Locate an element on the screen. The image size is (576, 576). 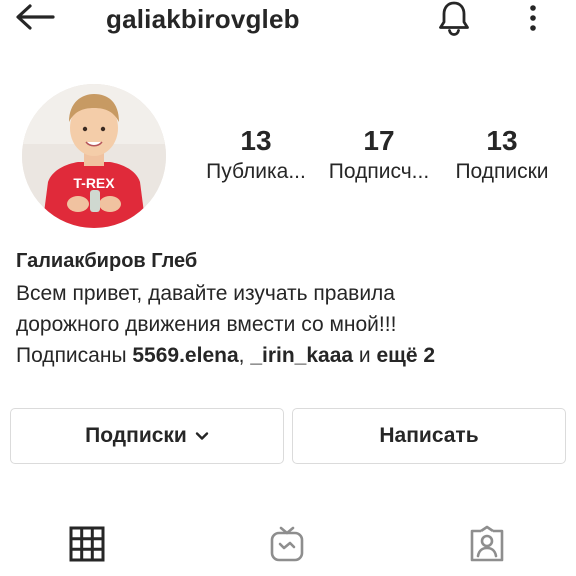
profile-photo: T-REX is located at coordinates (94, 156).